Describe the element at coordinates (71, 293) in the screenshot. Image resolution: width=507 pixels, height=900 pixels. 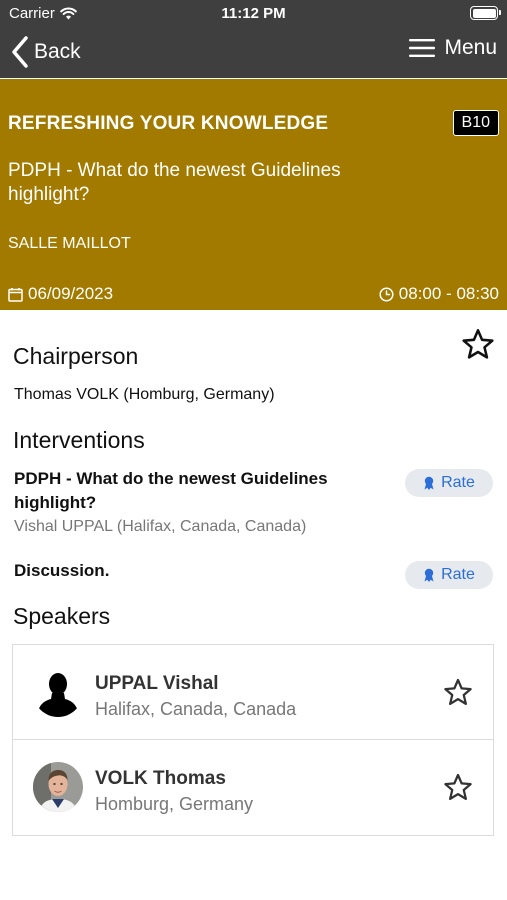
I see `session-date-text: 06/09/2023` at that location.